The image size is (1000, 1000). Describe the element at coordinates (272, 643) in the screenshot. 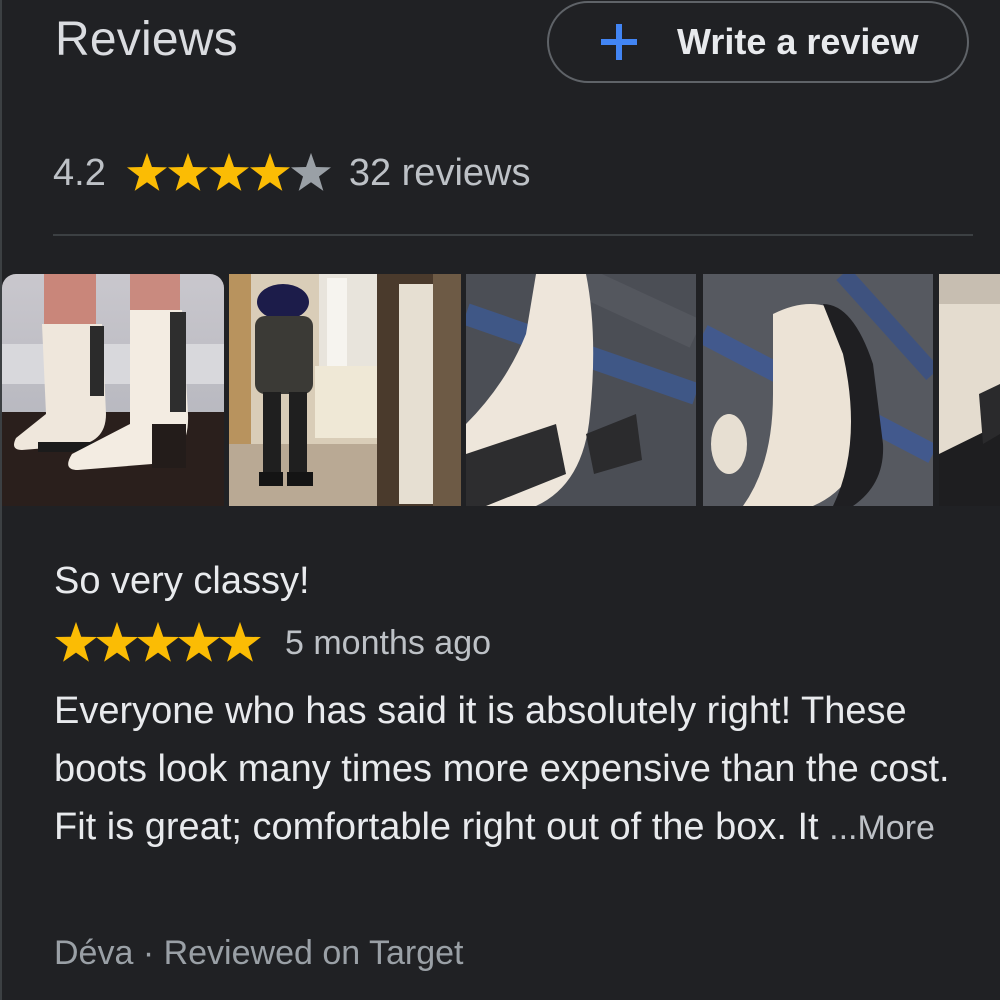

I see `review-meta: 5 months ago` at that location.